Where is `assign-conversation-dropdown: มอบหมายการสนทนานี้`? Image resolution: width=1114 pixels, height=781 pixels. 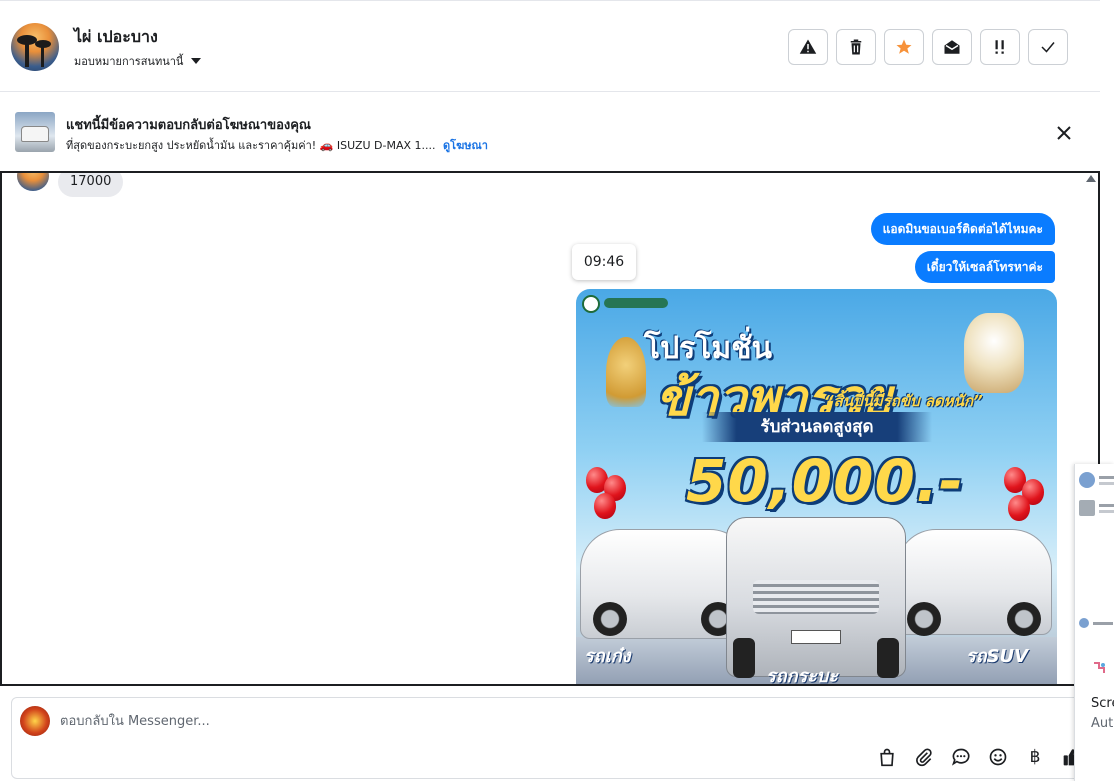
assign-conversation-dropdown: มอบหมายการสนทนานี้ is located at coordinates (138, 61).